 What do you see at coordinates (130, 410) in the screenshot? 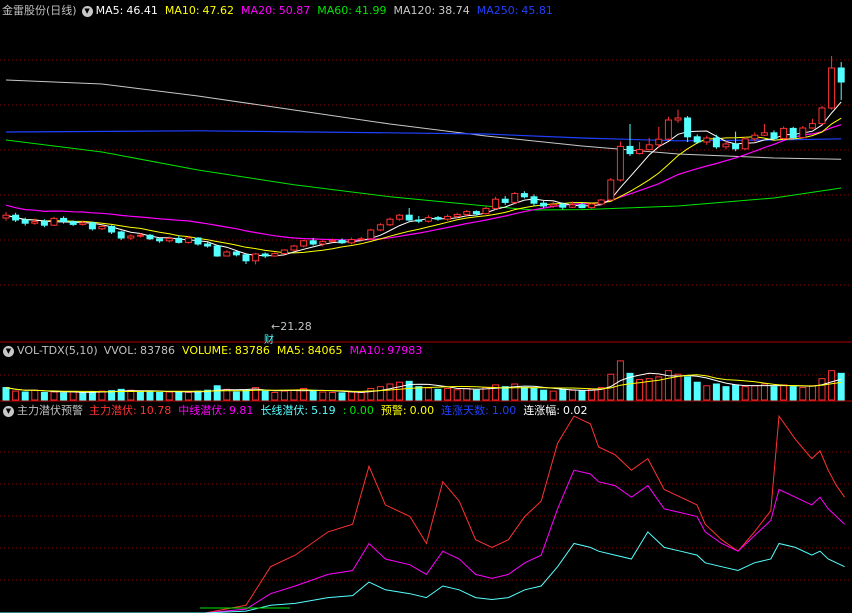
I see `indicator-legend-item: 主力潜伏: 10.78` at bounding box center [130, 410].